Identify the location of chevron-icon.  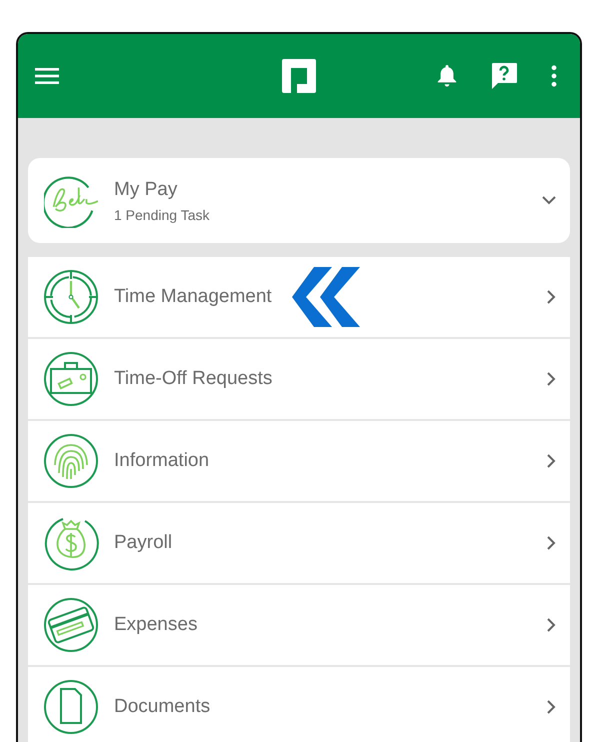
(549, 200).